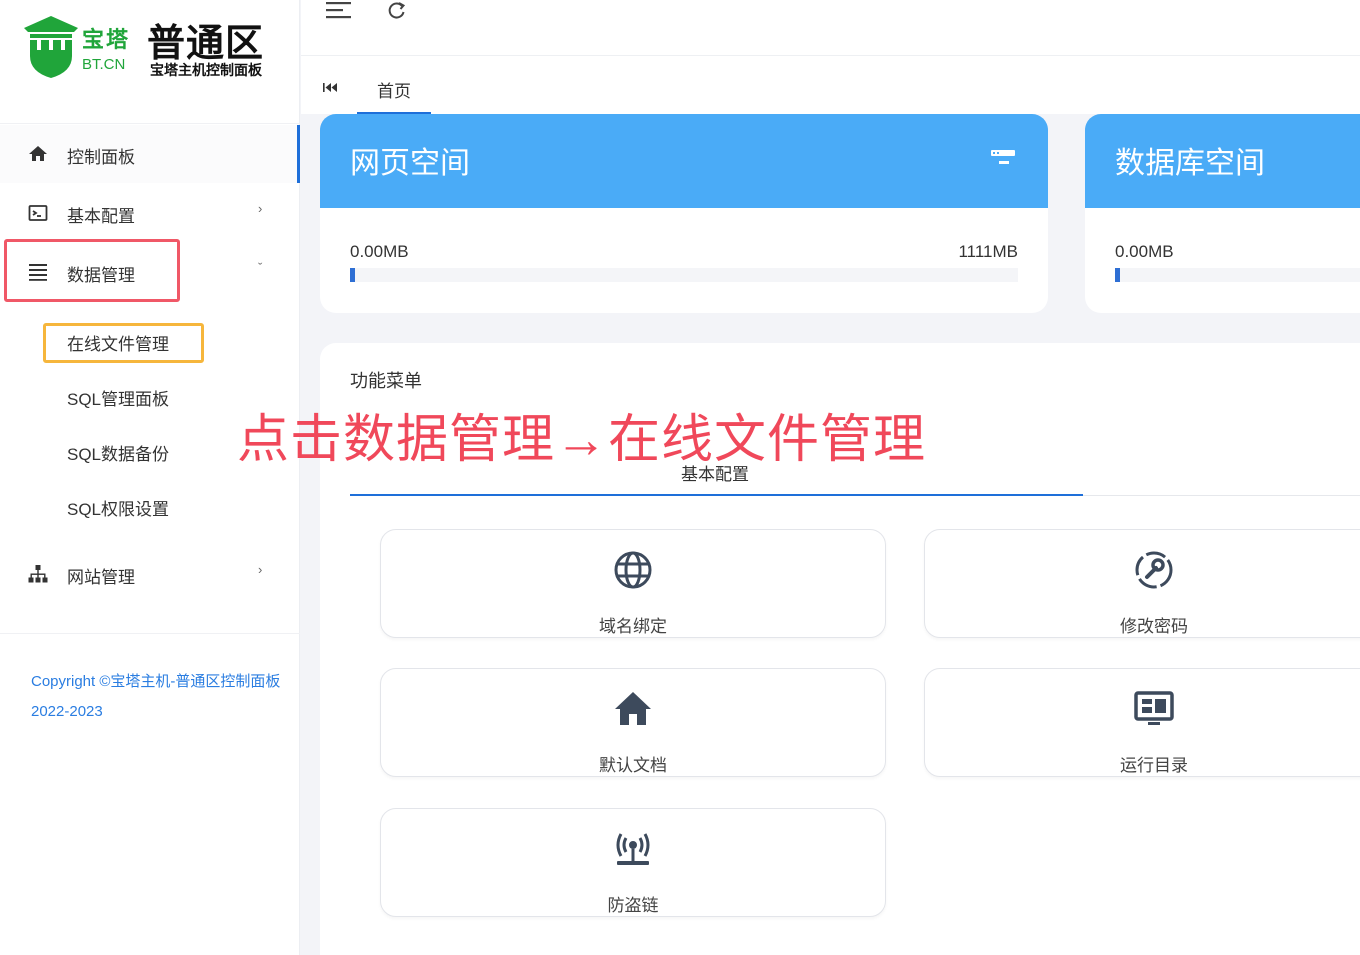 This screenshot has width=1360, height=955. Describe the element at coordinates (101, 577) in the screenshot. I see `sidebar-item-label: 网站管理` at that location.